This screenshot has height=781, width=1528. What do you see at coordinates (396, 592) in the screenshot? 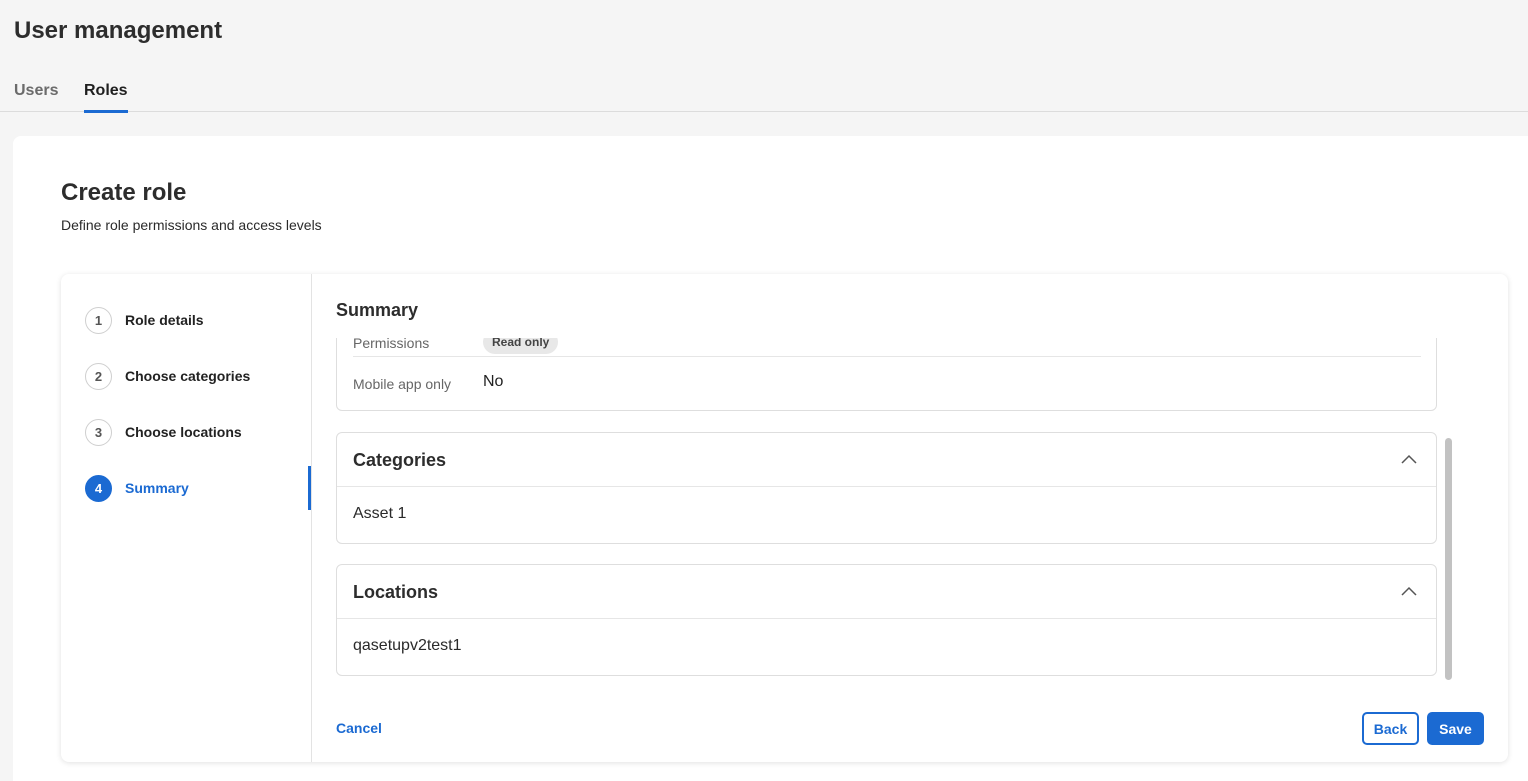
I see `locations-title: Locations` at bounding box center [396, 592].